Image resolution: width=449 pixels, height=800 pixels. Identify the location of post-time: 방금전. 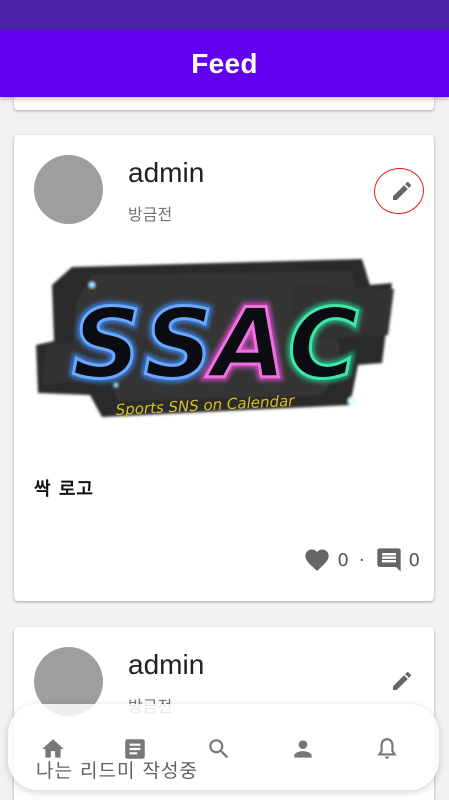
(150, 214).